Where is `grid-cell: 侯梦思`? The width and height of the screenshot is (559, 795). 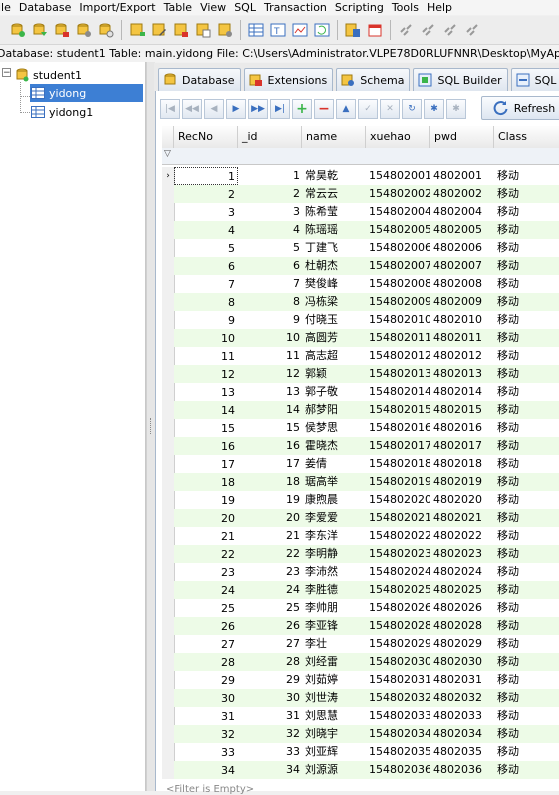
grid-cell: 侯梦思 is located at coordinates (334, 428).